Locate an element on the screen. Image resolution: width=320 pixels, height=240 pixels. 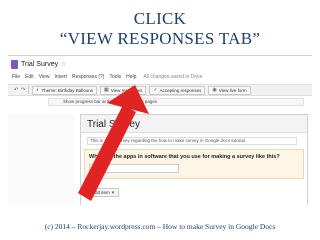
accepting-responses-button: ✓ Accepting responses is located at coordinates (177, 90).